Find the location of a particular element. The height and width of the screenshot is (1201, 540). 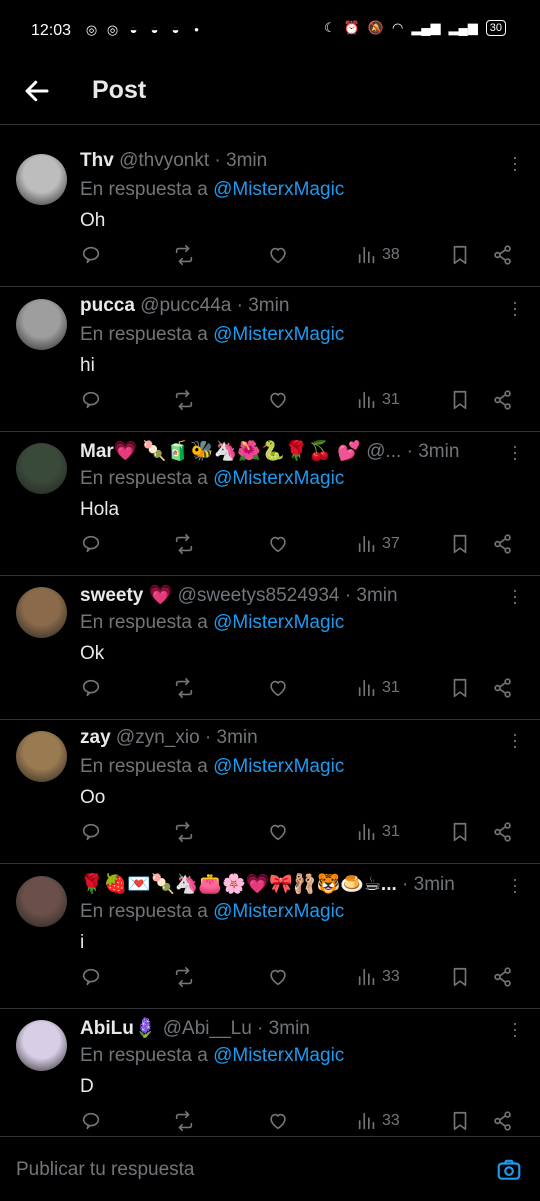

back-button is located at coordinates (37, 91).